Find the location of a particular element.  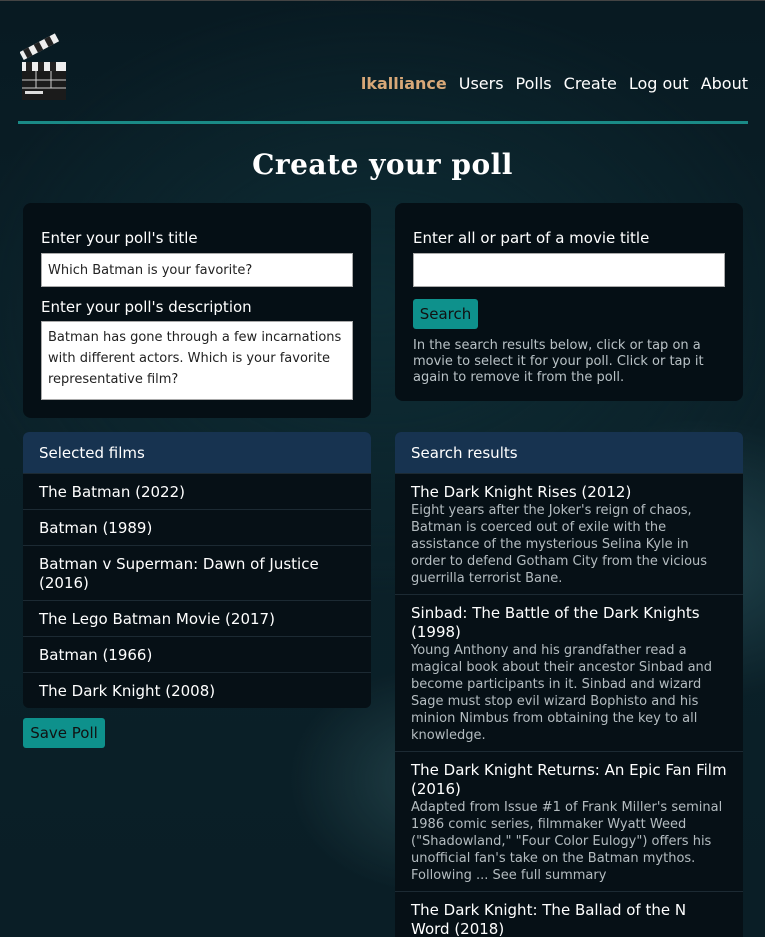

nav-logout-link: Log out is located at coordinates (659, 83).